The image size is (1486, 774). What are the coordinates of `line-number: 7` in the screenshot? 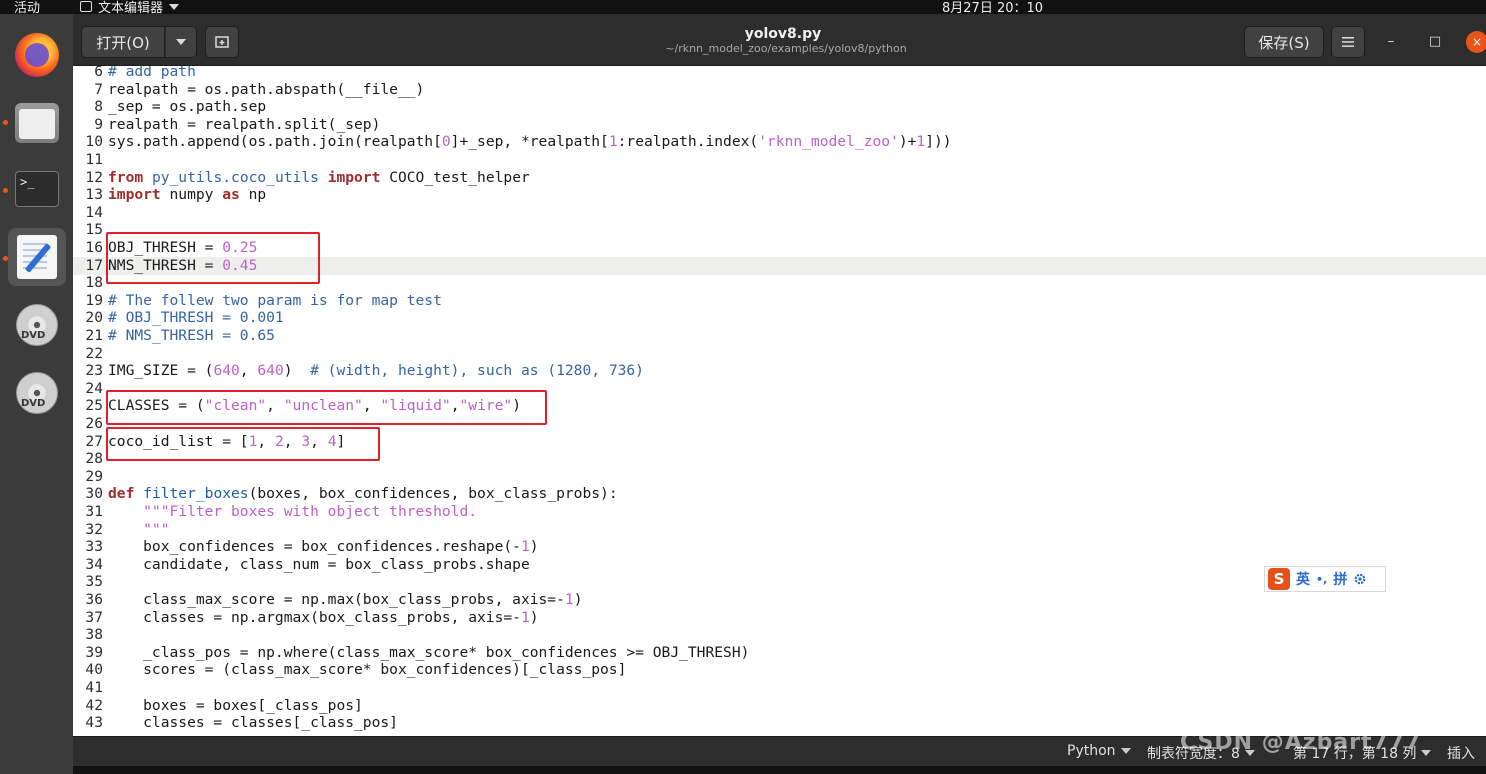 It's located at (98, 89).